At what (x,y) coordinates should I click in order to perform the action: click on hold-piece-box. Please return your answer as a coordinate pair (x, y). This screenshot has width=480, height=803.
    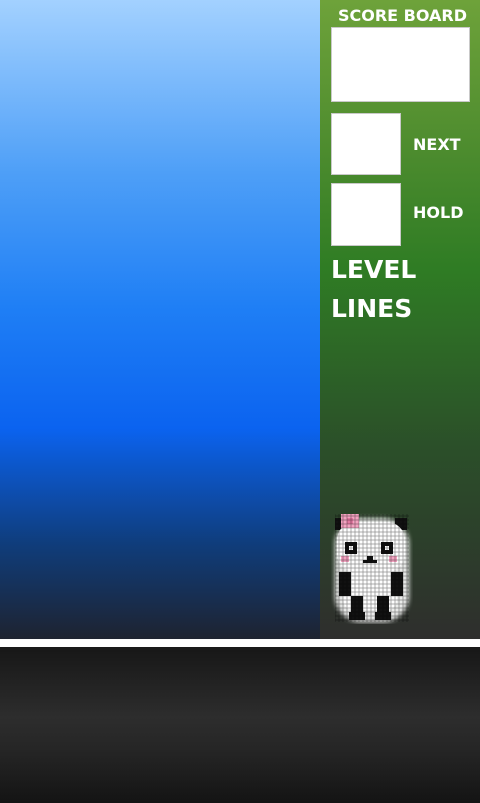
    Looking at the image, I should click on (366, 214).